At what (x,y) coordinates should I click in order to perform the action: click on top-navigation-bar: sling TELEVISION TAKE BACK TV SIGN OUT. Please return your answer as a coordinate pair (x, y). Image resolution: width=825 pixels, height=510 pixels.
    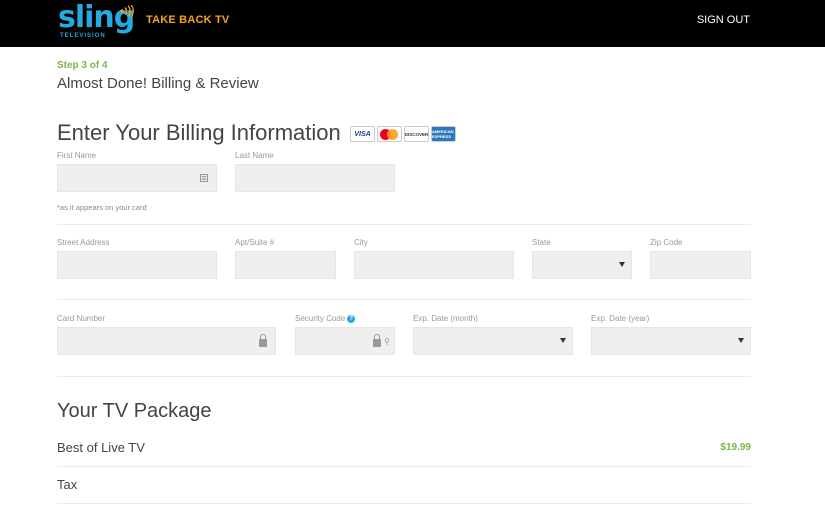
    Looking at the image, I should click on (412, 23).